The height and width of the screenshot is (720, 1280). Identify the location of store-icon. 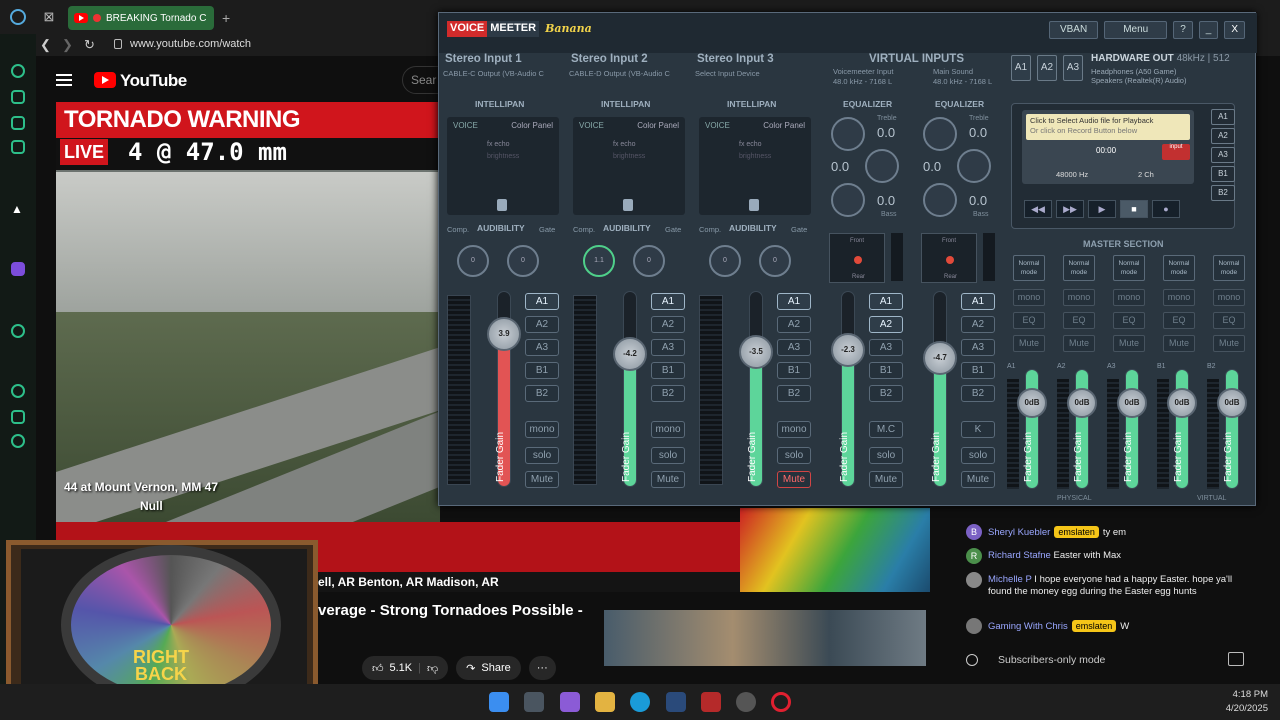
(534, 702).